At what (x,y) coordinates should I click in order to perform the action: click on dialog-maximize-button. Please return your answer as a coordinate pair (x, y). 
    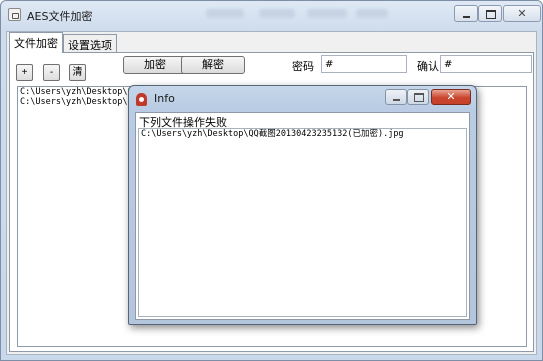
    Looking at the image, I should click on (418, 97).